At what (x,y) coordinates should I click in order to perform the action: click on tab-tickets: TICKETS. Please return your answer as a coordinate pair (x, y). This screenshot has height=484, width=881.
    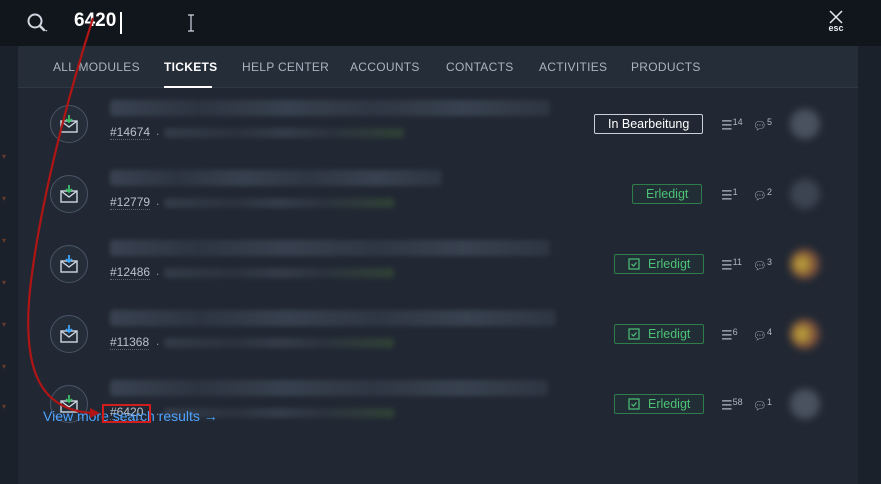
    Looking at the image, I should click on (190, 67).